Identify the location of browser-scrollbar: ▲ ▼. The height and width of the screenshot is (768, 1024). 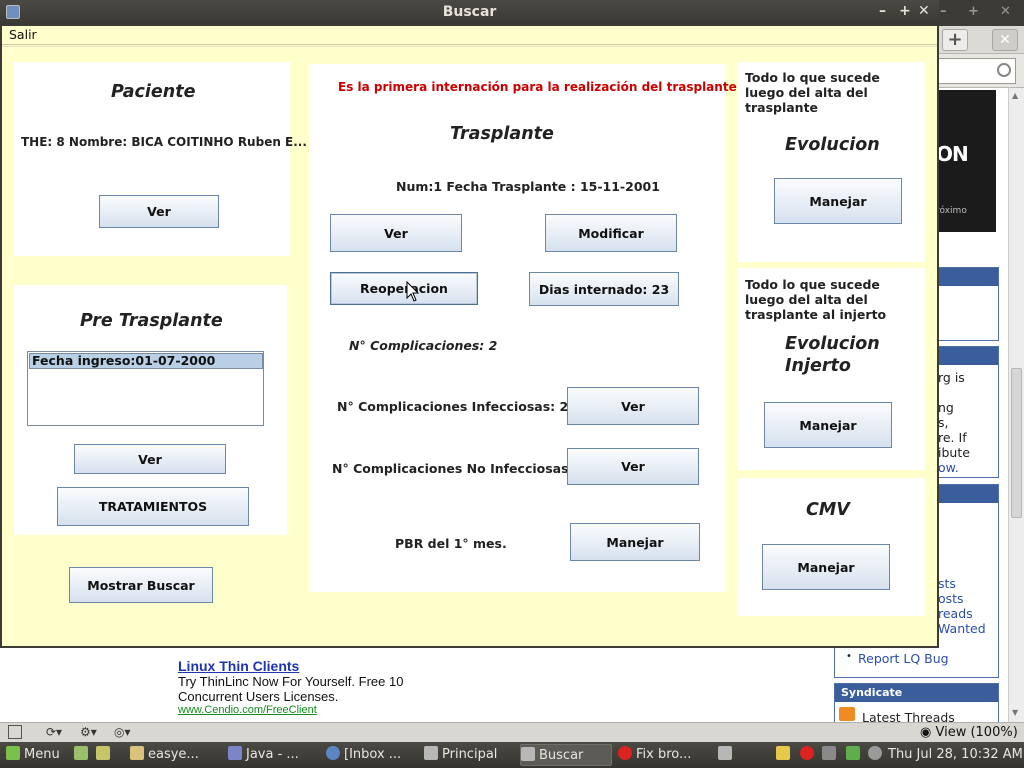
(1016, 405).